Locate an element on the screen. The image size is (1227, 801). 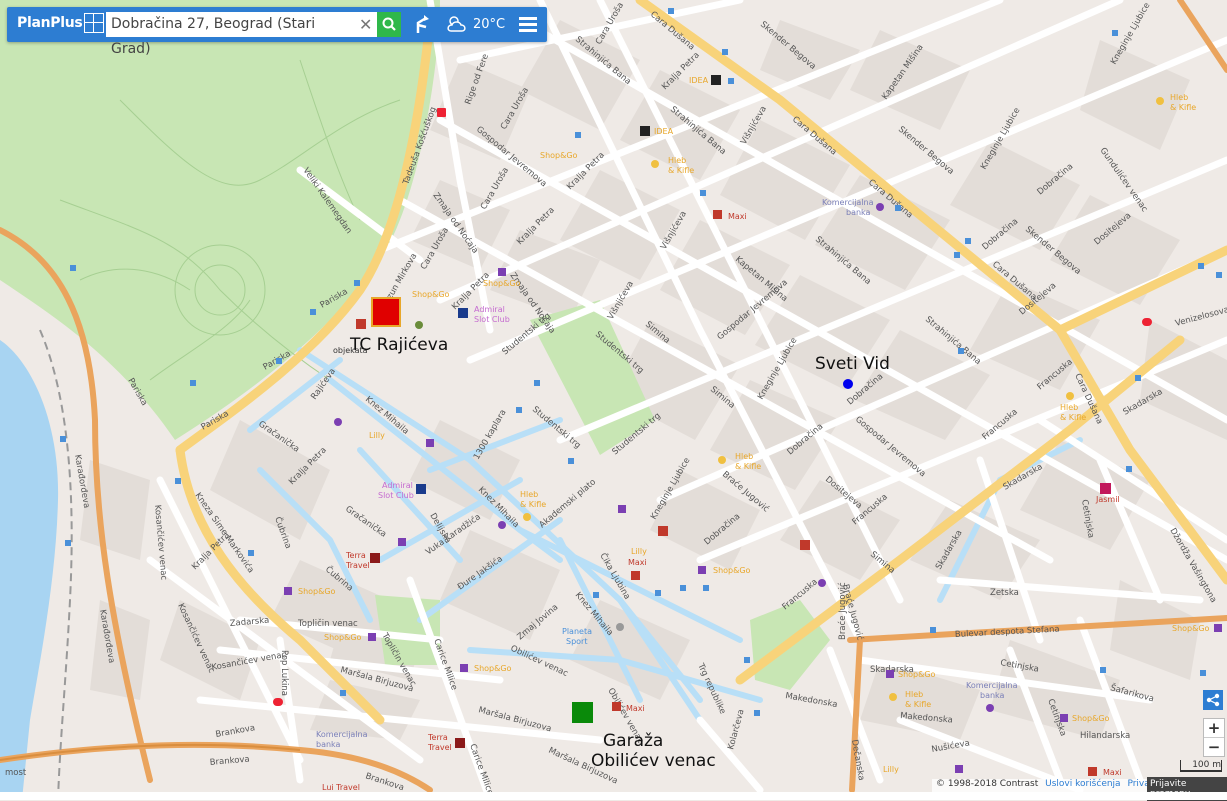
poi-lilly-3: Lilly is located at coordinates (891, 769).